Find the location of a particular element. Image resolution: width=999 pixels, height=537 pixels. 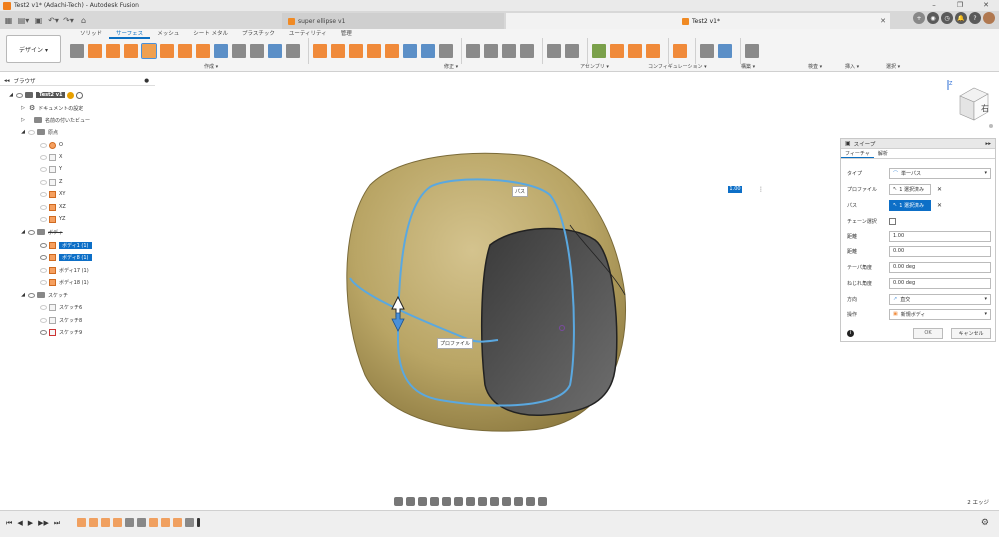

tree-item-sketch6: スケッチ6 is located at coordinates (60, 307).